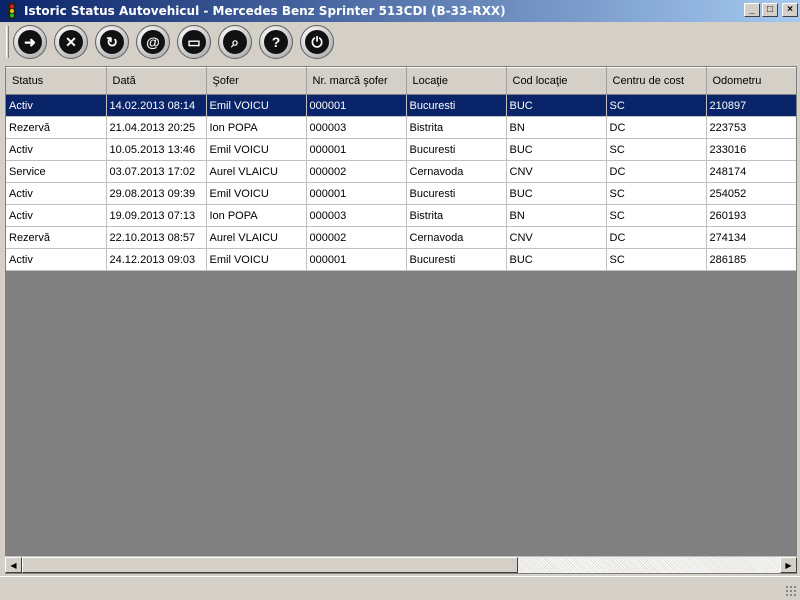 This screenshot has height=600, width=800. I want to click on exit-button: ➜, so click(30, 42).